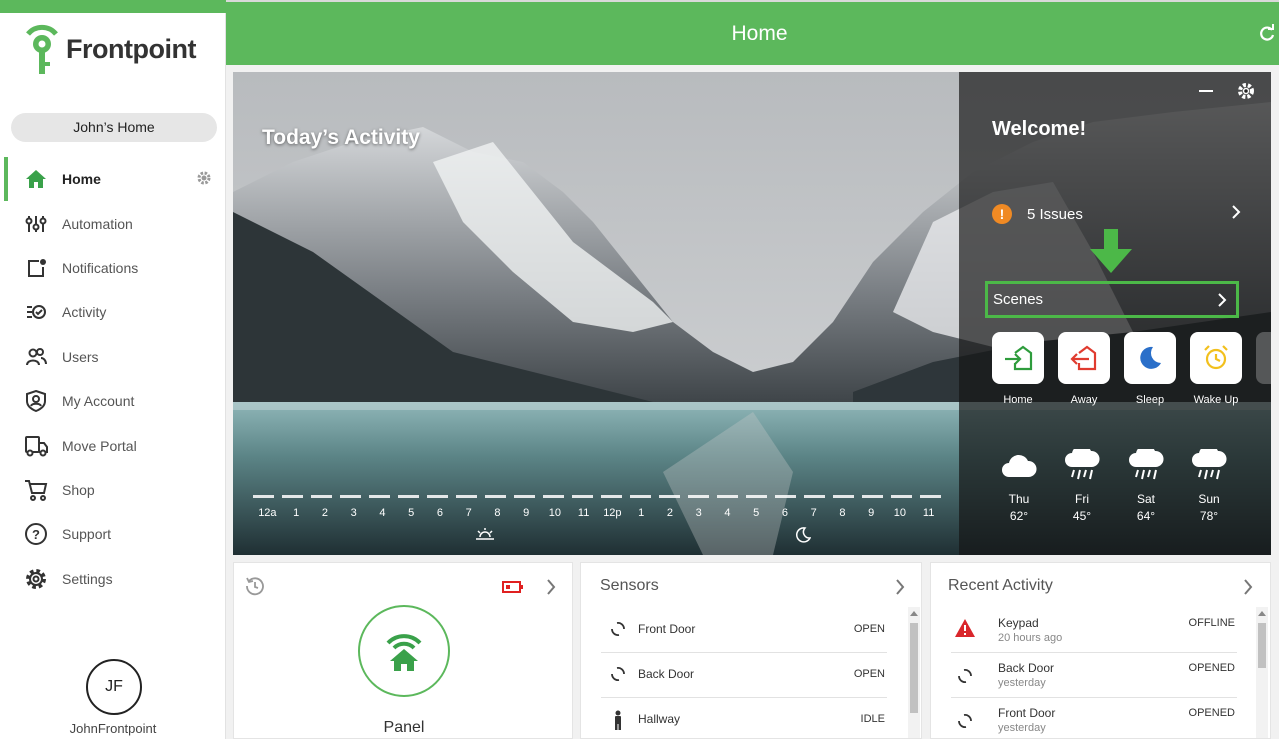 The width and height of the screenshot is (1279, 739). I want to click on list-item: Front Door yesterday OPENED, so click(1094, 718).